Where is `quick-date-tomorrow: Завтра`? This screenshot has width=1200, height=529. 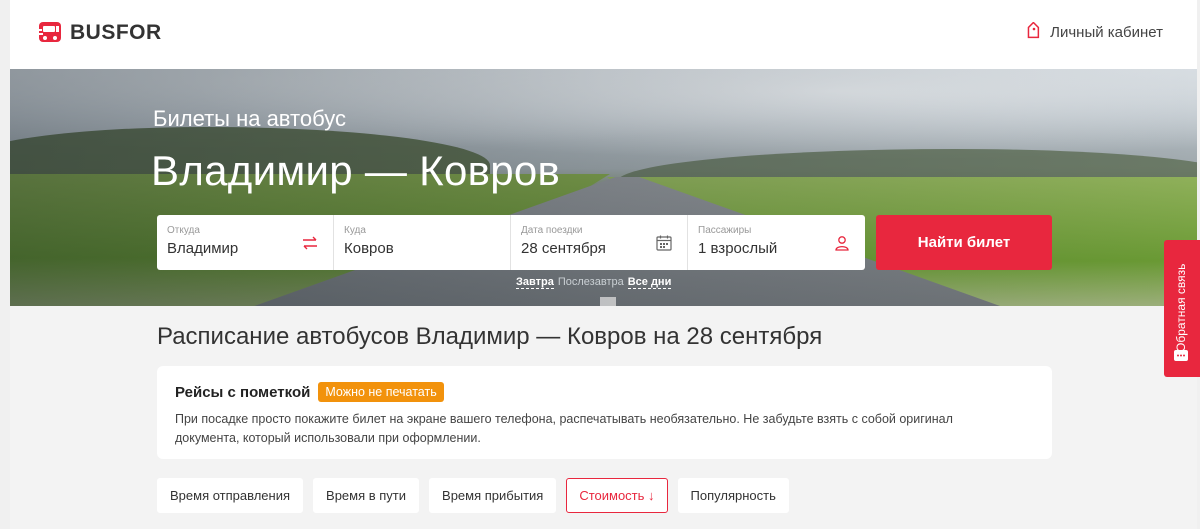
quick-date-tomorrow: Завтра is located at coordinates (535, 282).